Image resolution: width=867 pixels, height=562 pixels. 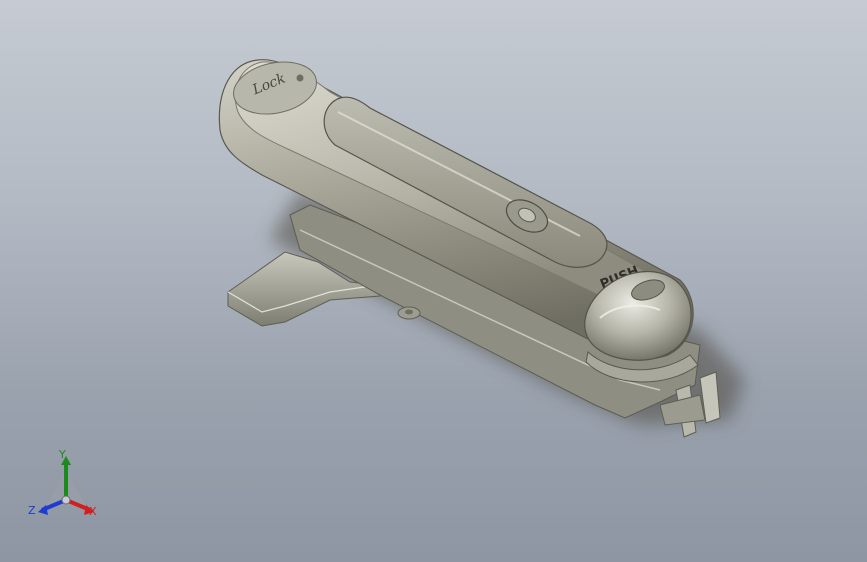 I want to click on screw-hole, so click(x=409, y=312).